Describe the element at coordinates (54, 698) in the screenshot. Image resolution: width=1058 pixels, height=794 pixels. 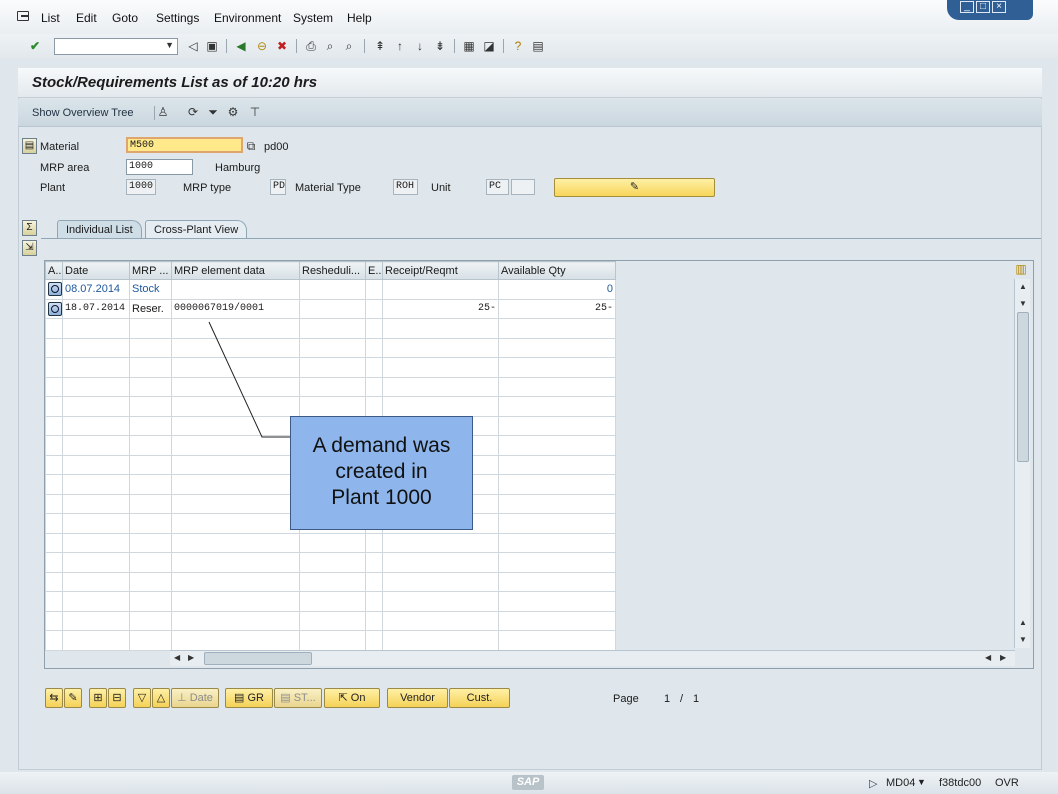
I see `select-all-button: ⇆` at that location.